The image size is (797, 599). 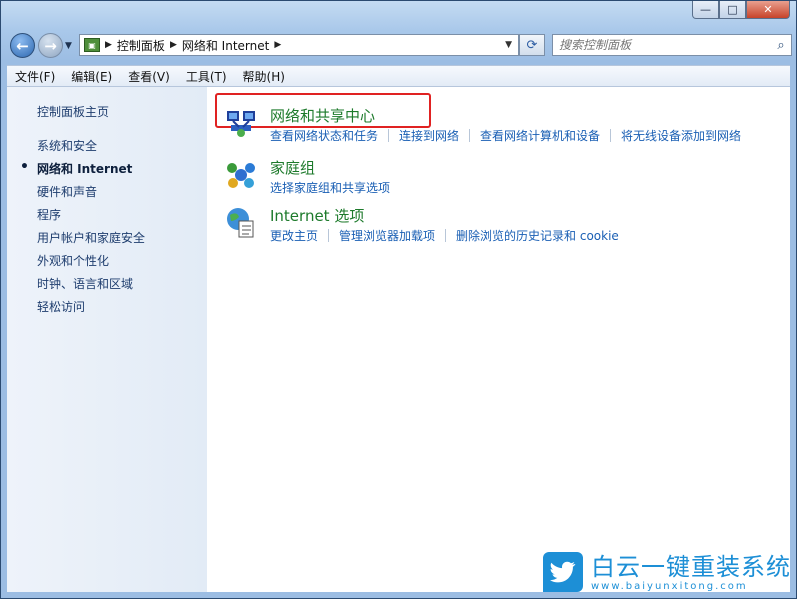 What do you see at coordinates (91, 240) in the screenshot?
I see `sidebar-item-user-accounts: 用户帐户和家庭安全` at bounding box center [91, 240].